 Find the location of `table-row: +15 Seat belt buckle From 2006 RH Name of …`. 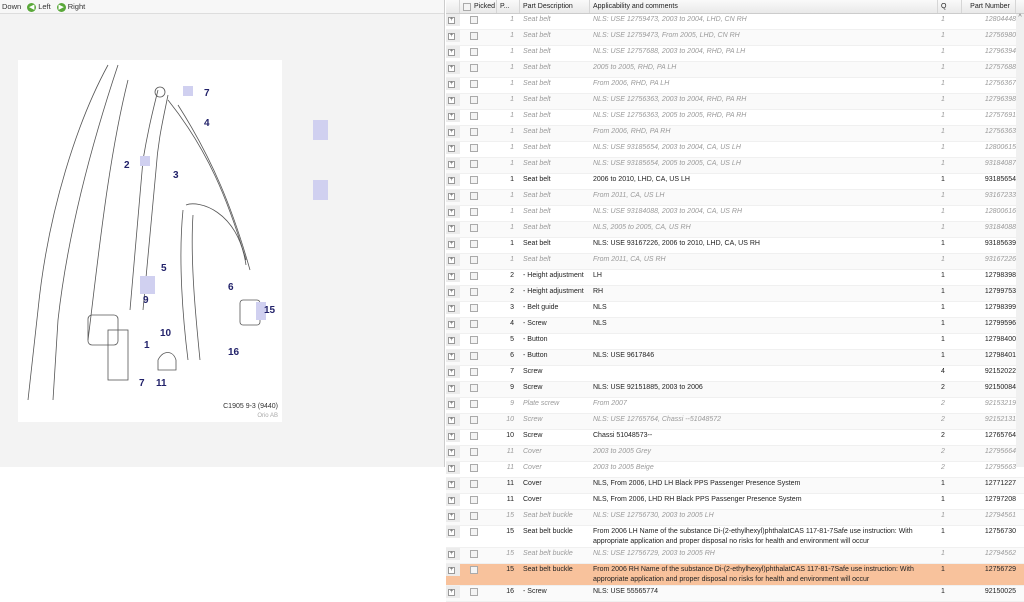

table-row: +15 Seat belt buckle From 2006 RH Name of … is located at coordinates (735, 575).